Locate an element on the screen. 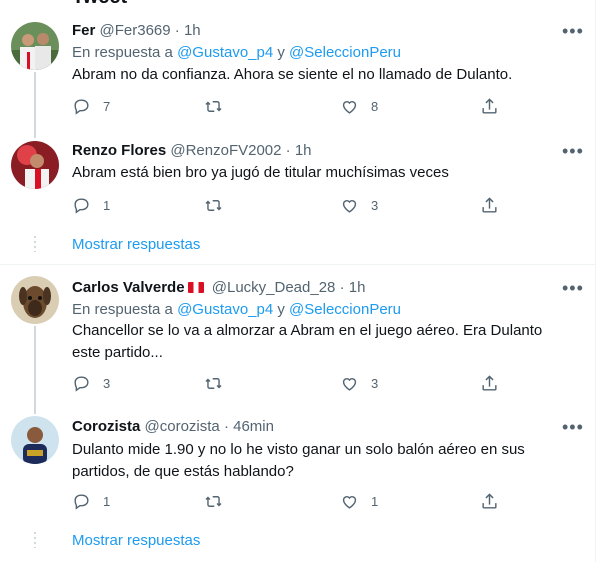 This screenshot has width=600, height=562. like-count: 1 is located at coordinates (375, 501).